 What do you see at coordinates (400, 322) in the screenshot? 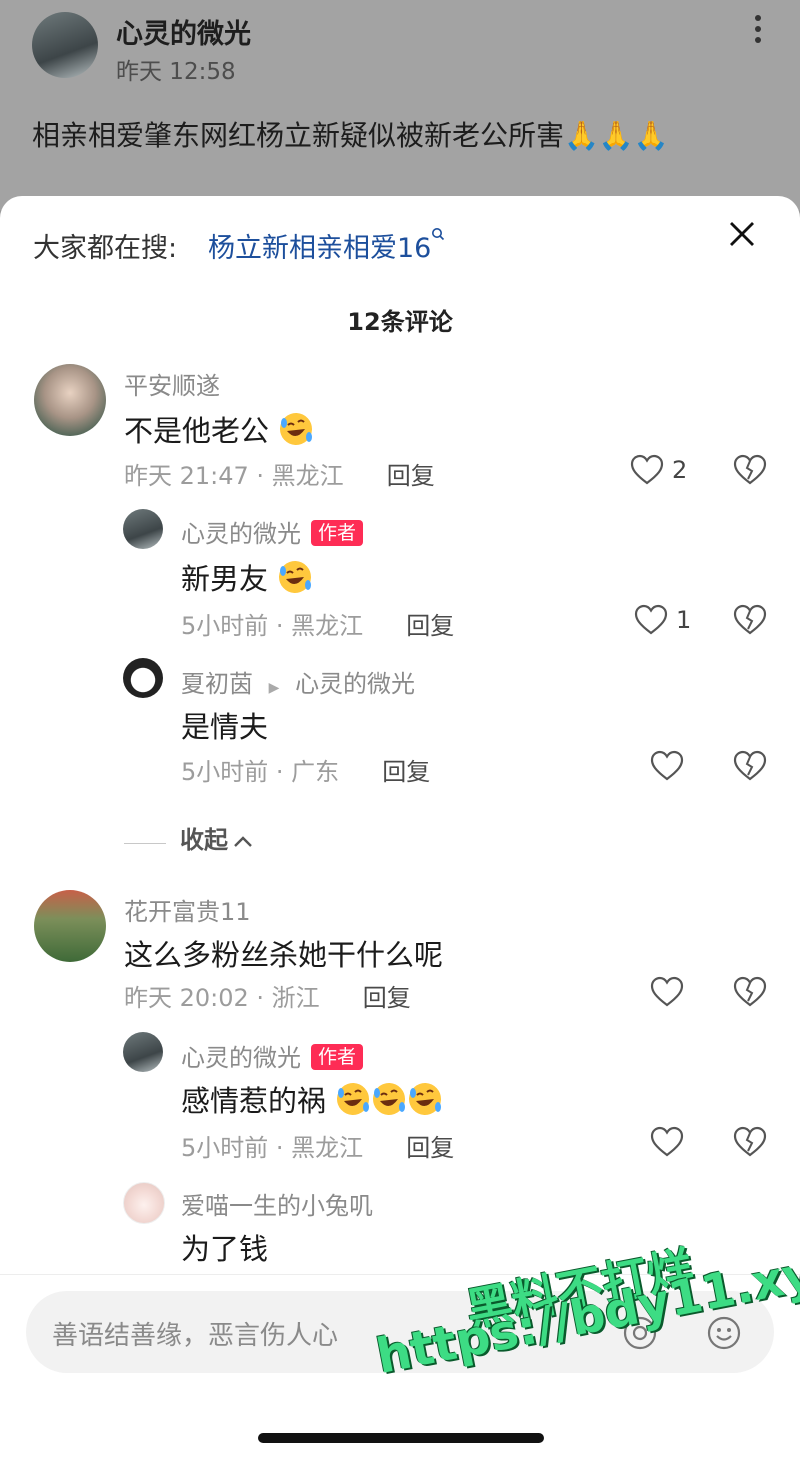
I see `comment-count: 12条评论` at bounding box center [400, 322].